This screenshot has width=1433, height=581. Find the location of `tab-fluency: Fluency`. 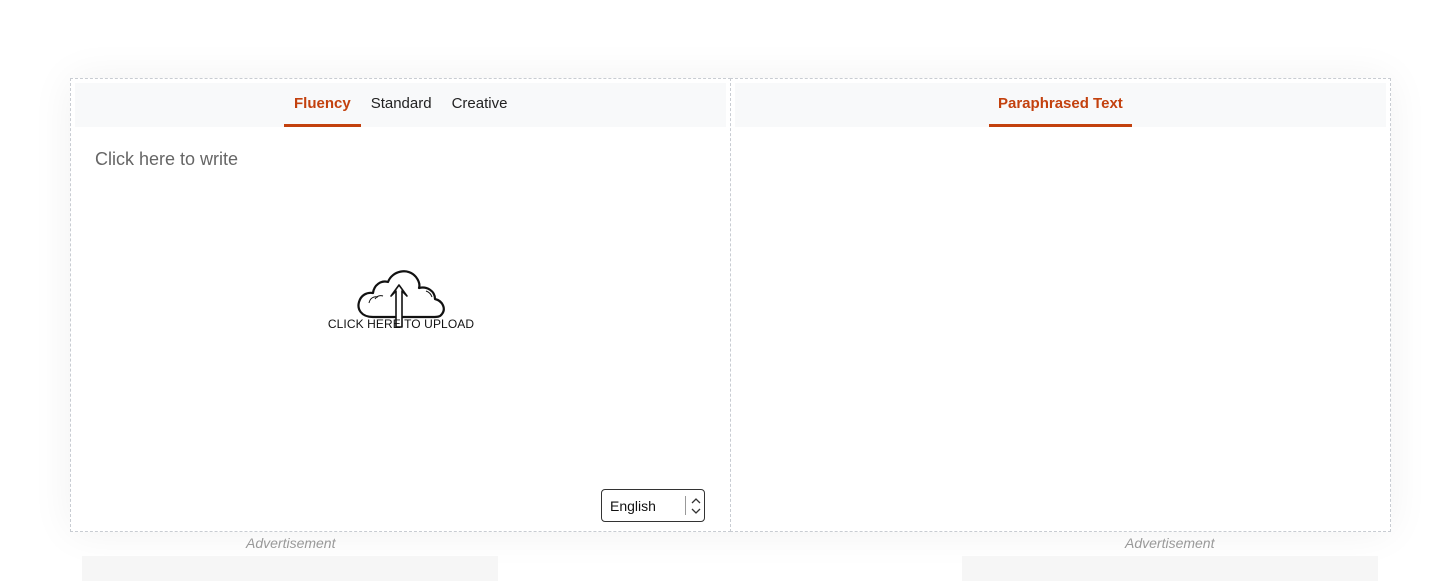

tab-fluency: Fluency is located at coordinates (322, 105).